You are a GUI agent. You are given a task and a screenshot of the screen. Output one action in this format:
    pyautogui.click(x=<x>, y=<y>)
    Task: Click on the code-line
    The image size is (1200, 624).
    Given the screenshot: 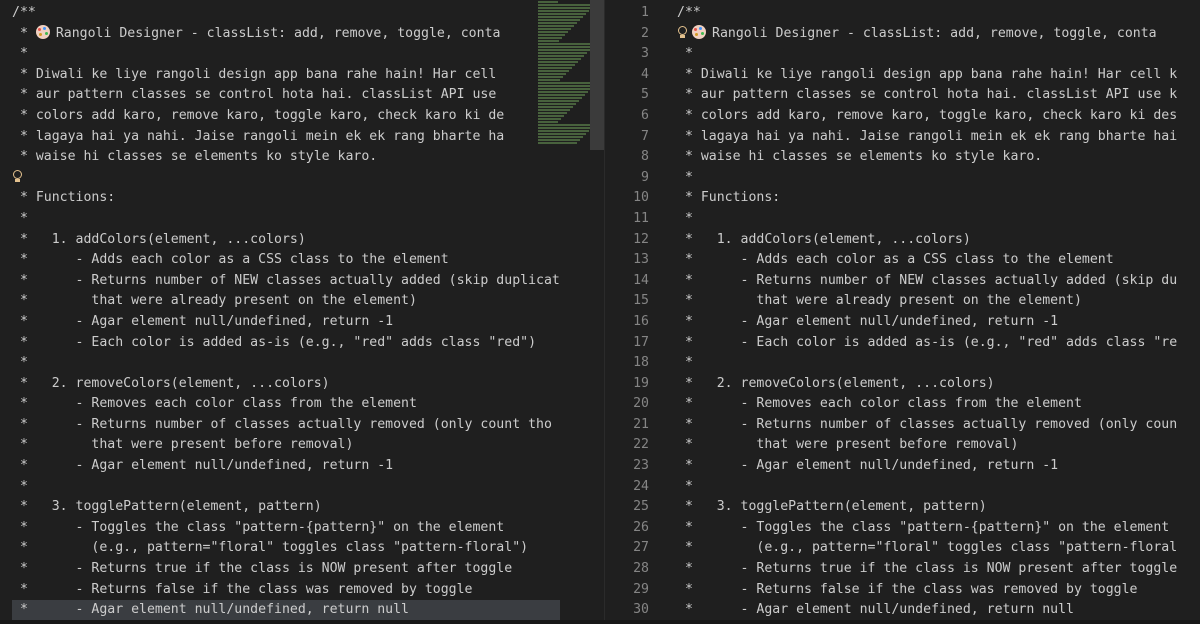 What is the action you would take?
    pyautogui.click(x=286, y=178)
    